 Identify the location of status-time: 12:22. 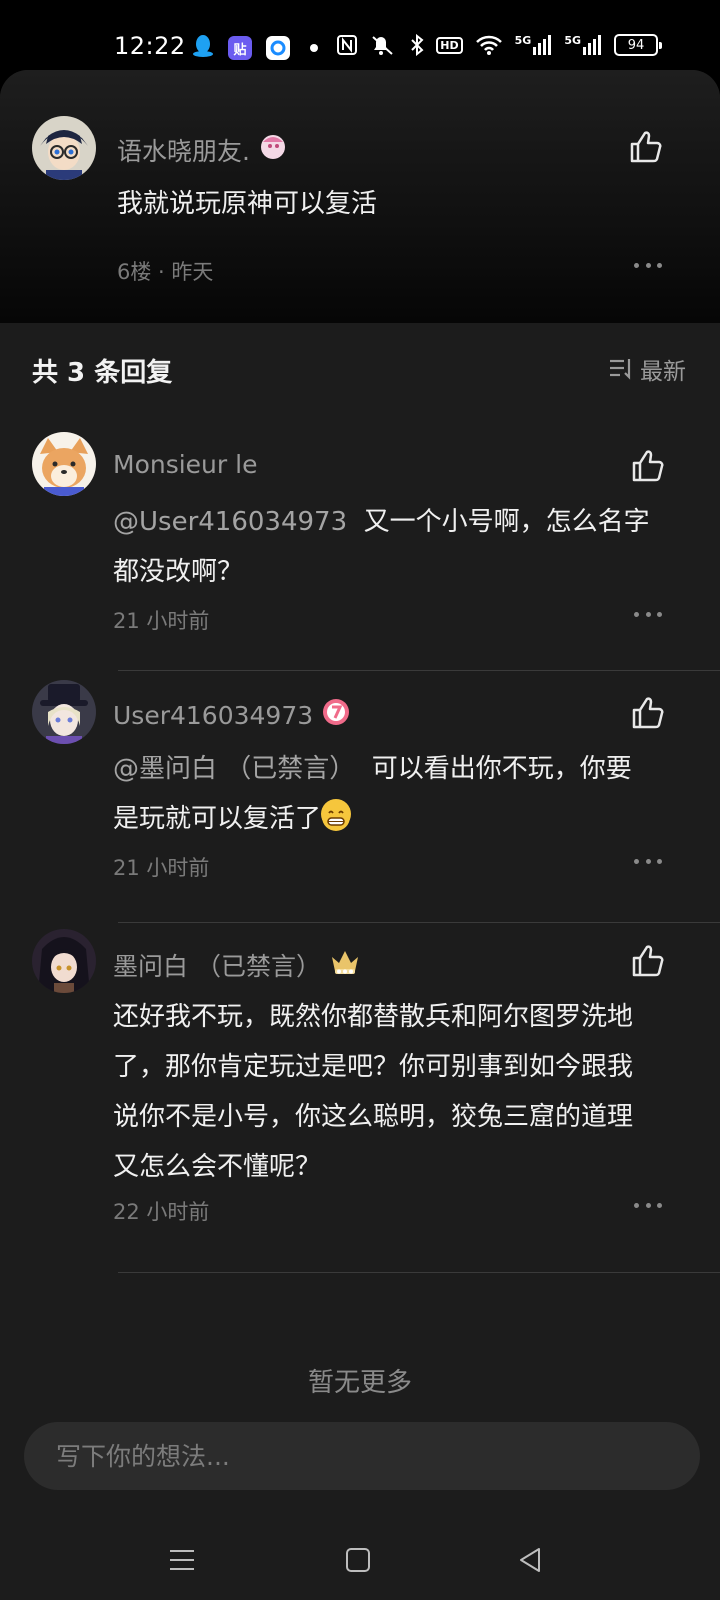
(150, 46).